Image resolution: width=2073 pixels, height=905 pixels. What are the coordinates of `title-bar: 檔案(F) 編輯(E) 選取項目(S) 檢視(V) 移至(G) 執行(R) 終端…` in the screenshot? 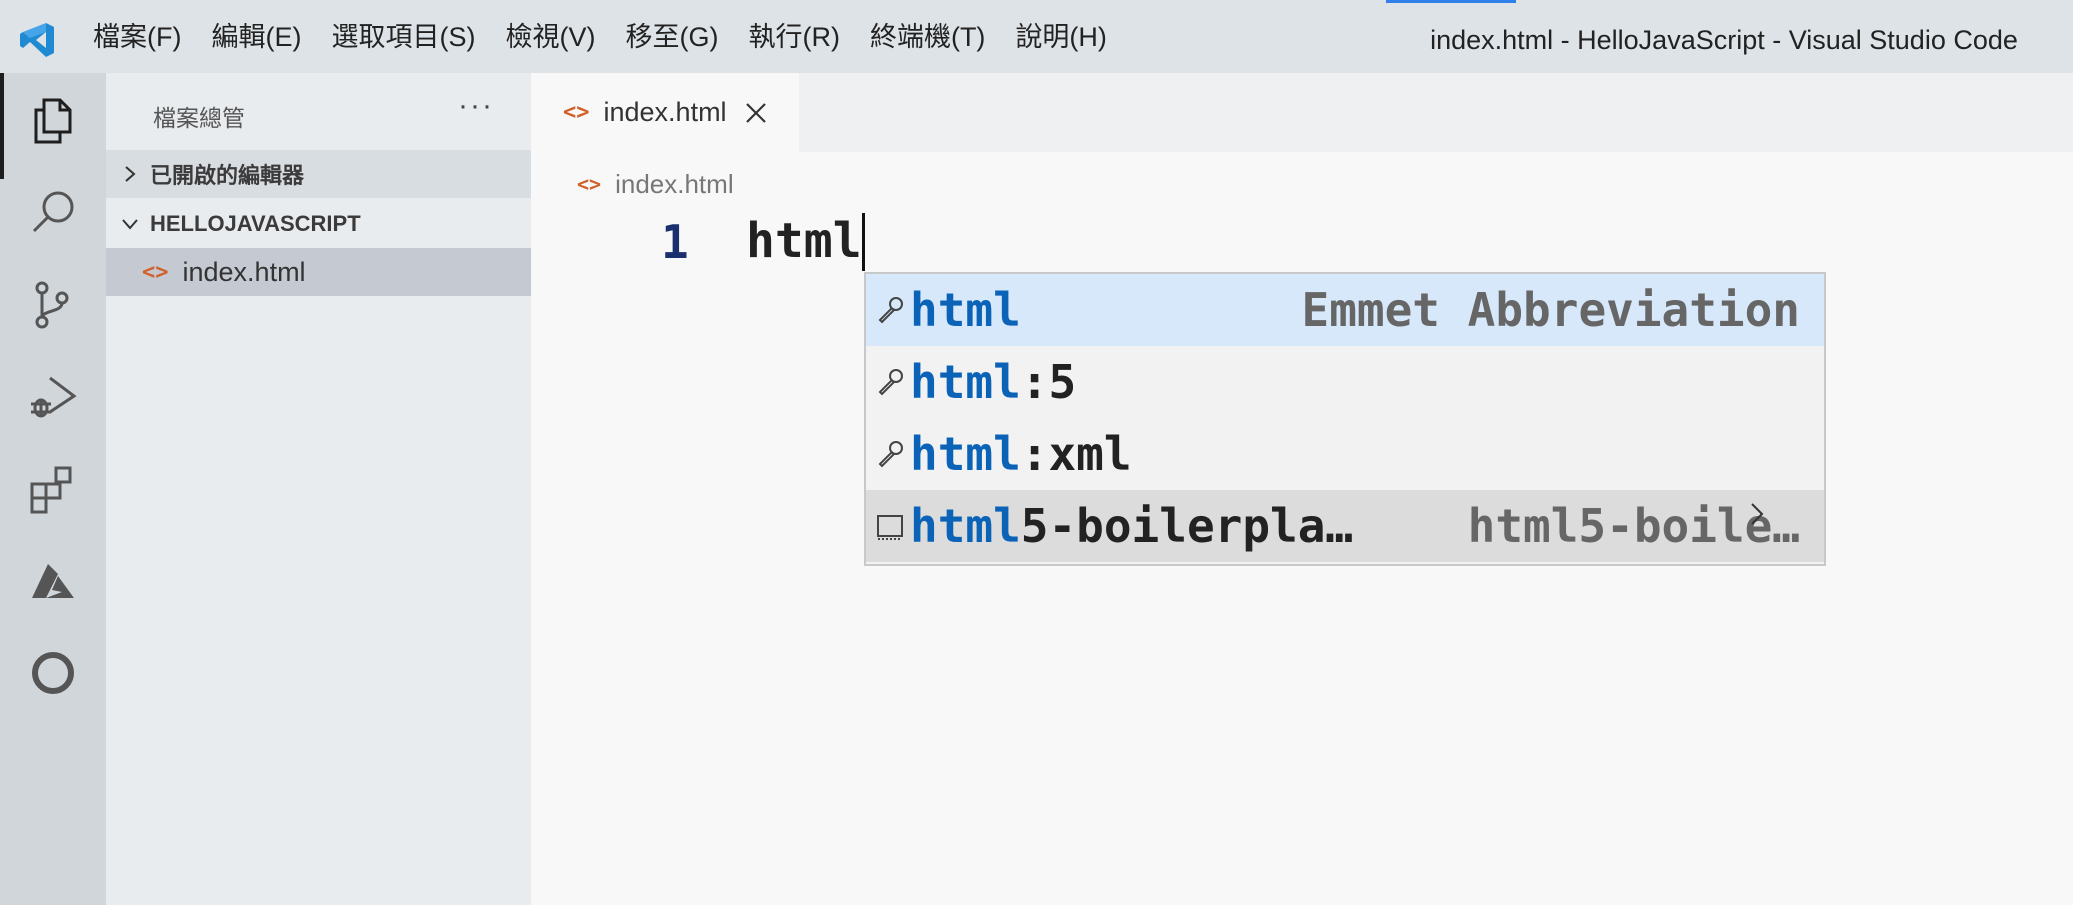 It's located at (1036, 36).